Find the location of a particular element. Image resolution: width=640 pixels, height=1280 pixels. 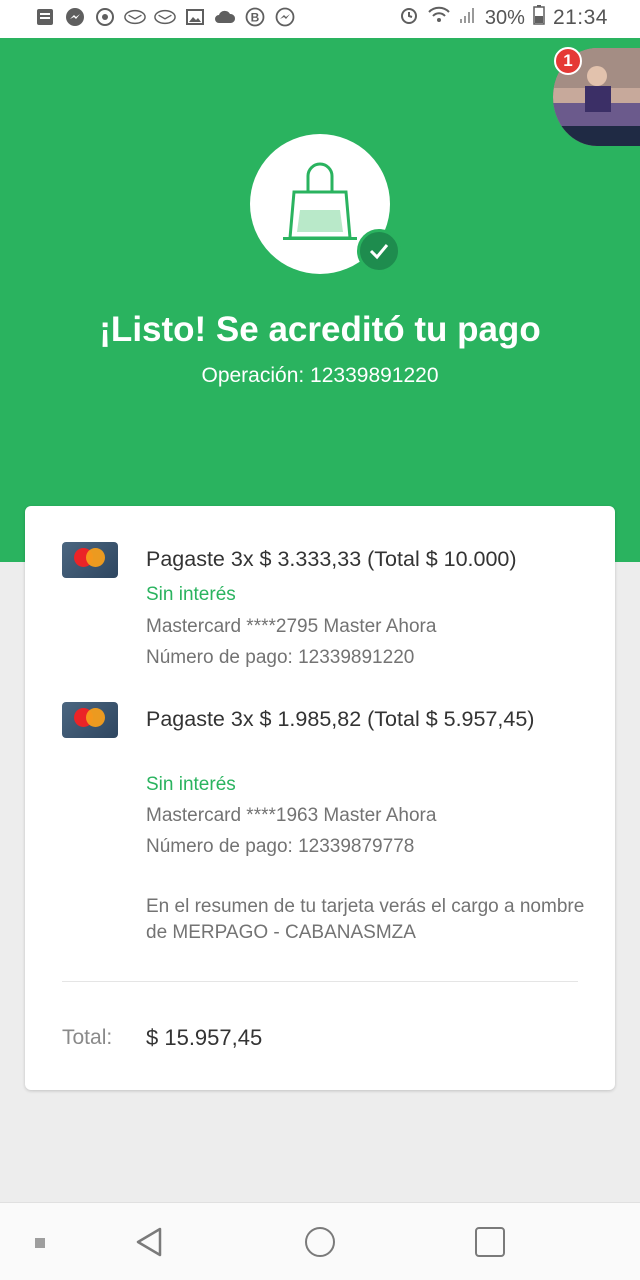

page-title: ¡Listo! Se acreditó tu pago is located at coordinates (320, 329).